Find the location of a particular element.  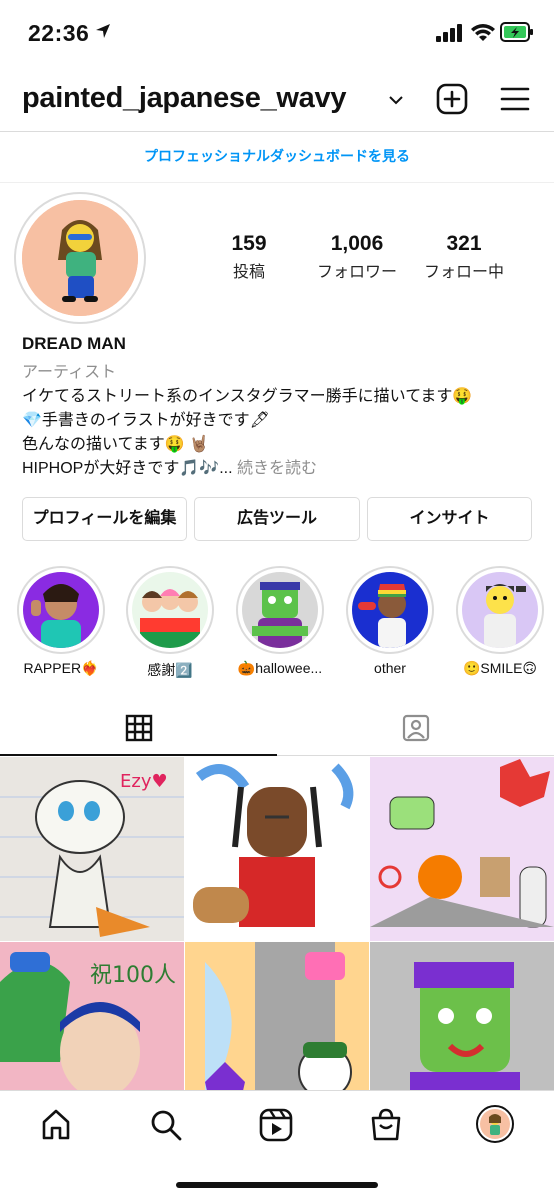

home-indicator is located at coordinates (277, 1185).